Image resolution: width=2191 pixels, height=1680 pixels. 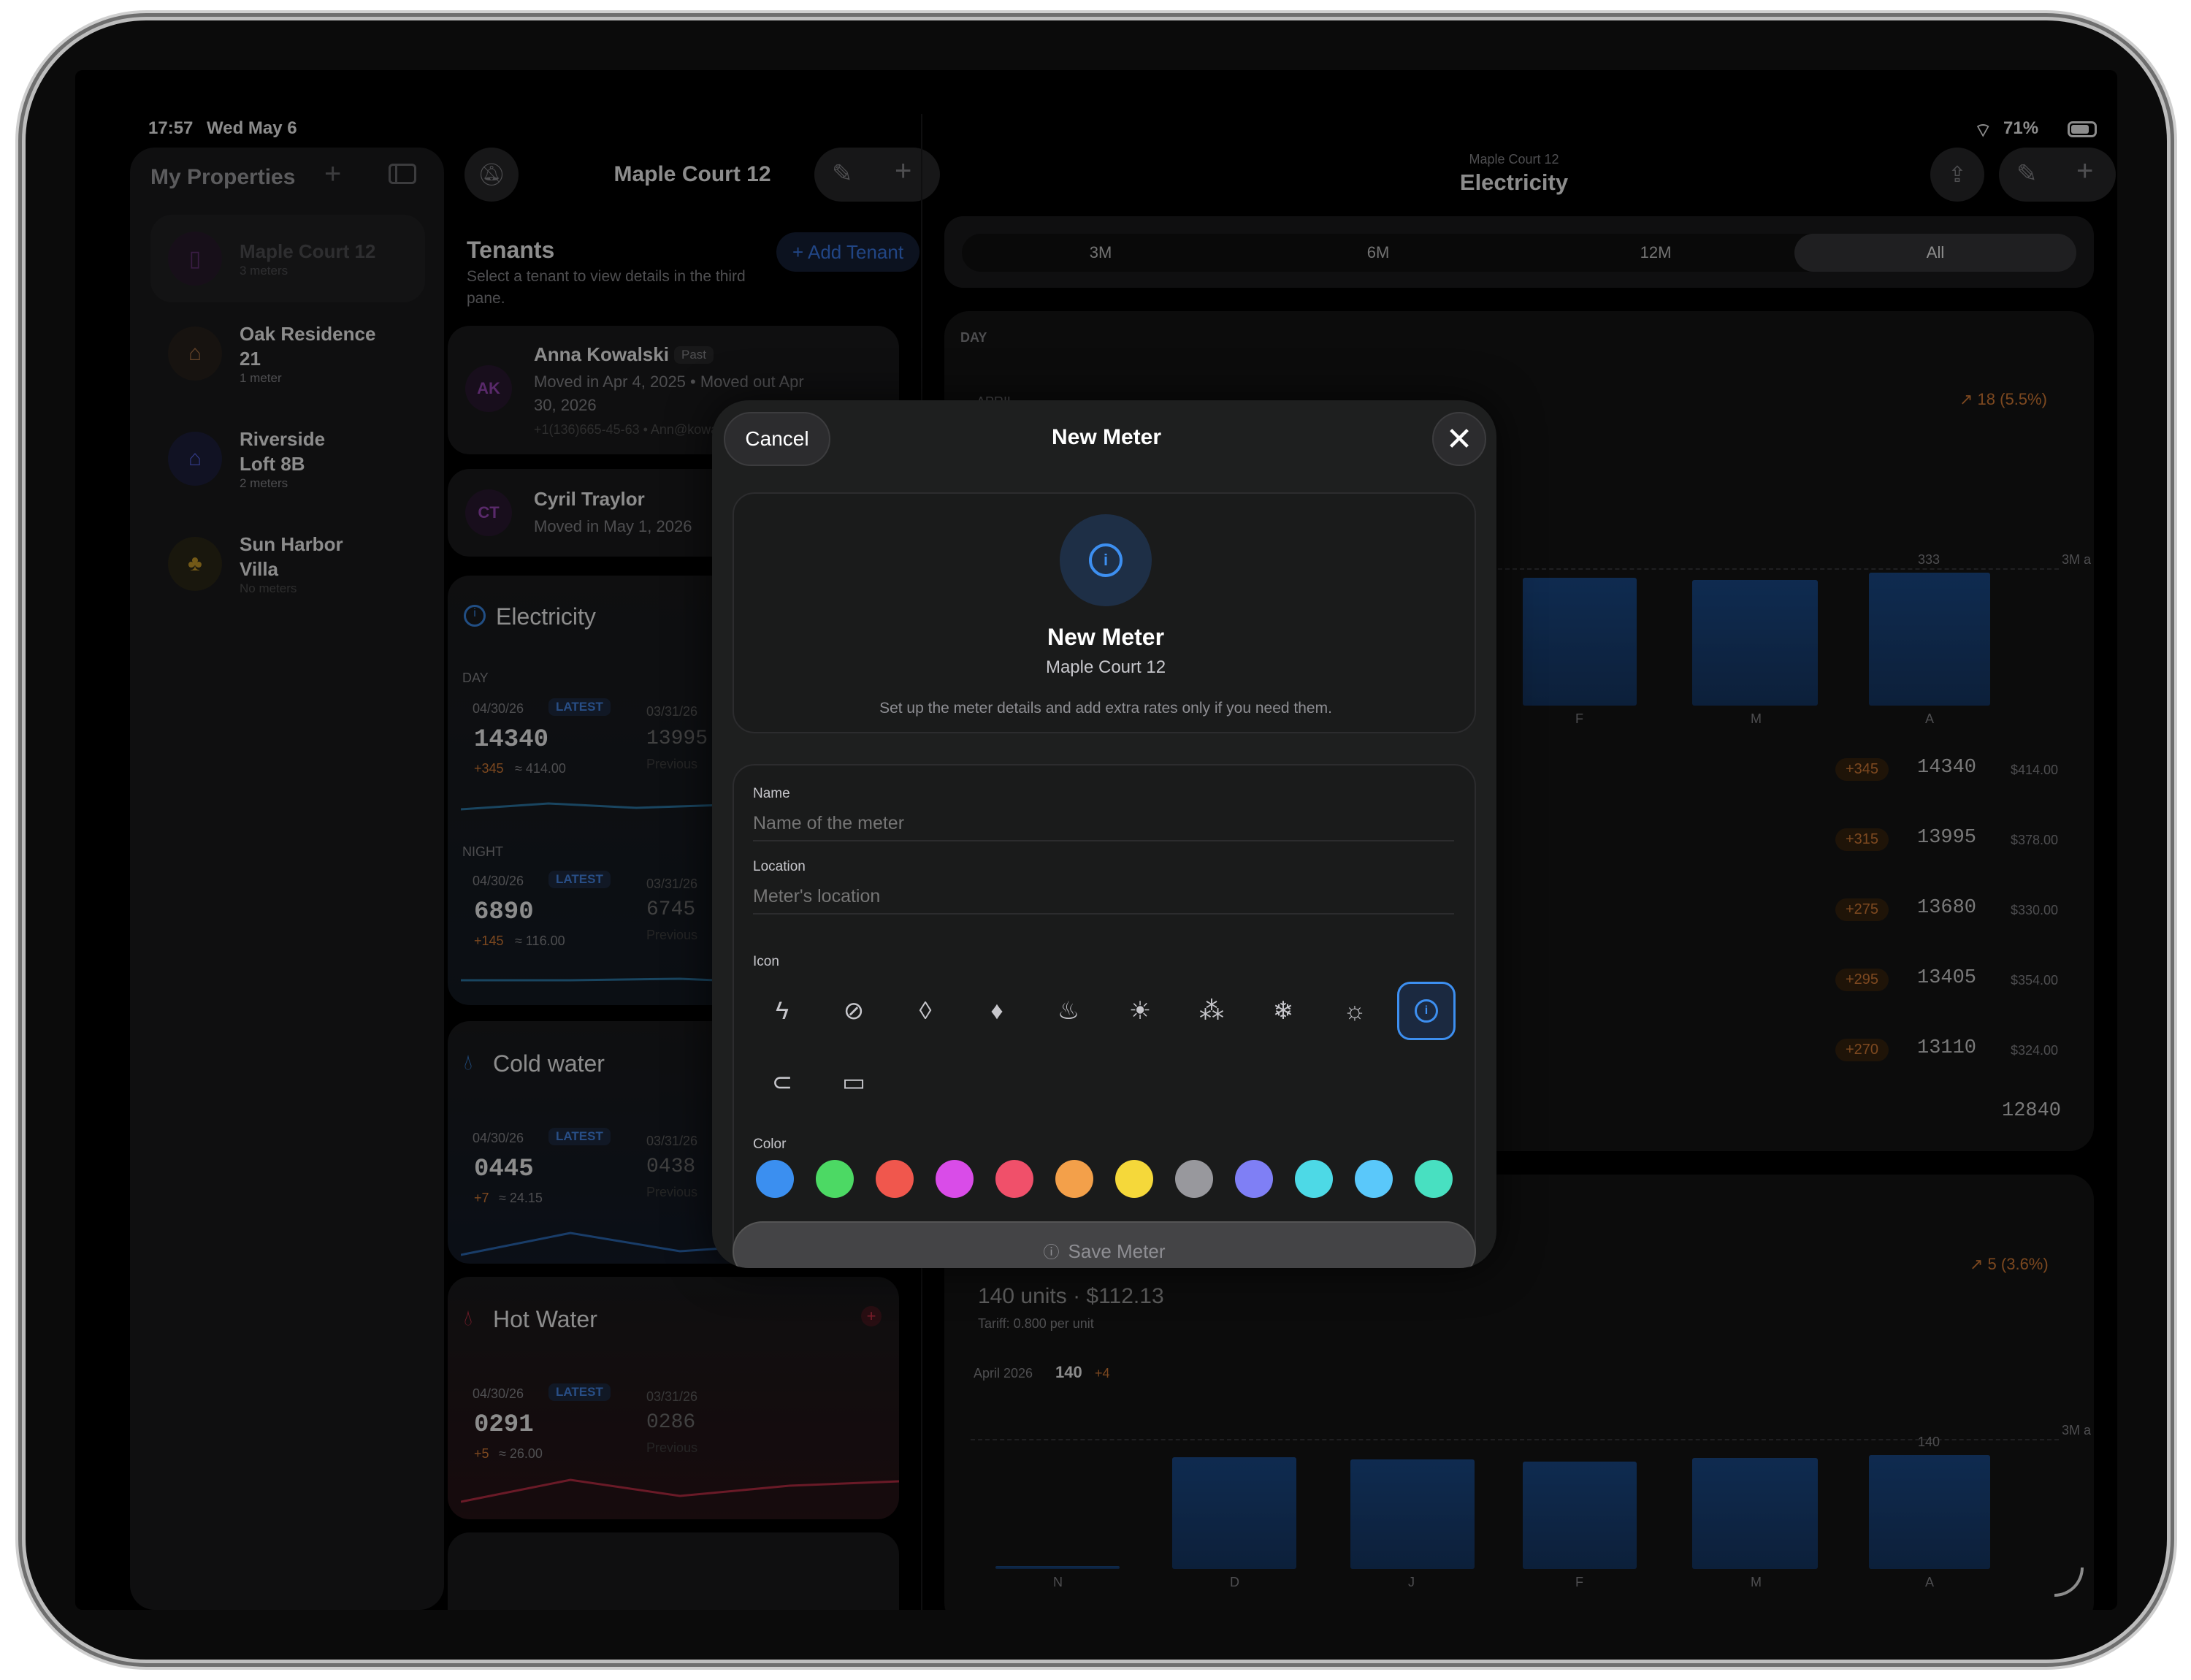 What do you see at coordinates (1105, 667) in the screenshot?
I see `preview-subtitle: Maple Court 12` at bounding box center [1105, 667].